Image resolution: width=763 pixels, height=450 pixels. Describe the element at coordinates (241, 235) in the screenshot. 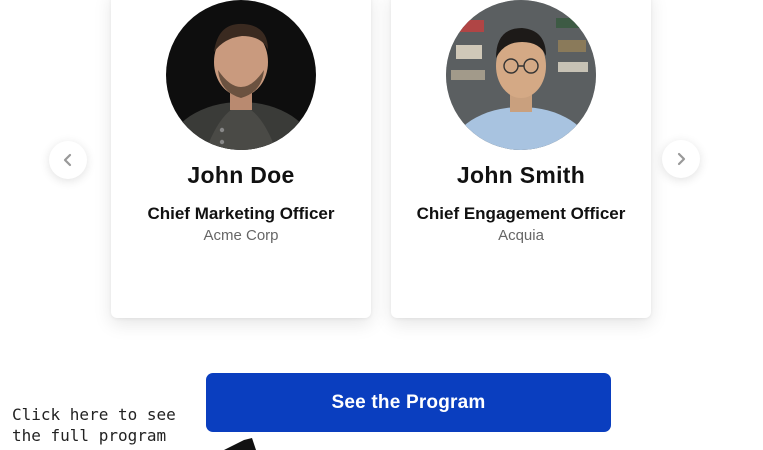

I see `speaker-company: Acme Corp` at that location.